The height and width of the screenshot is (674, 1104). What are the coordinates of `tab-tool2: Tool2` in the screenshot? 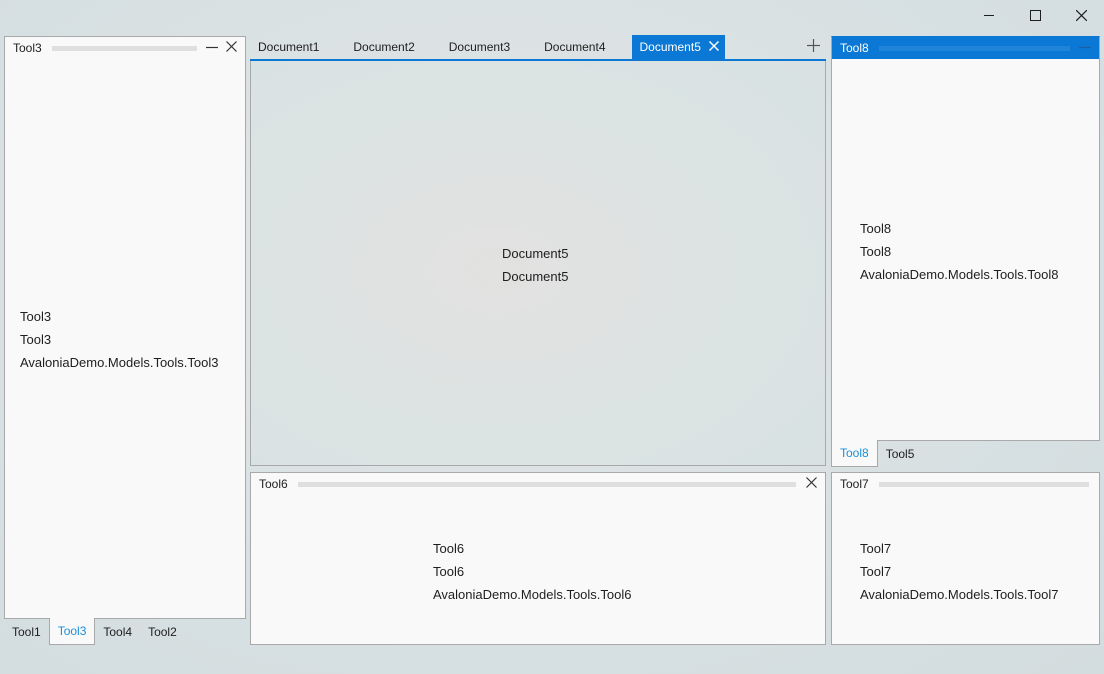 It's located at (162, 632).